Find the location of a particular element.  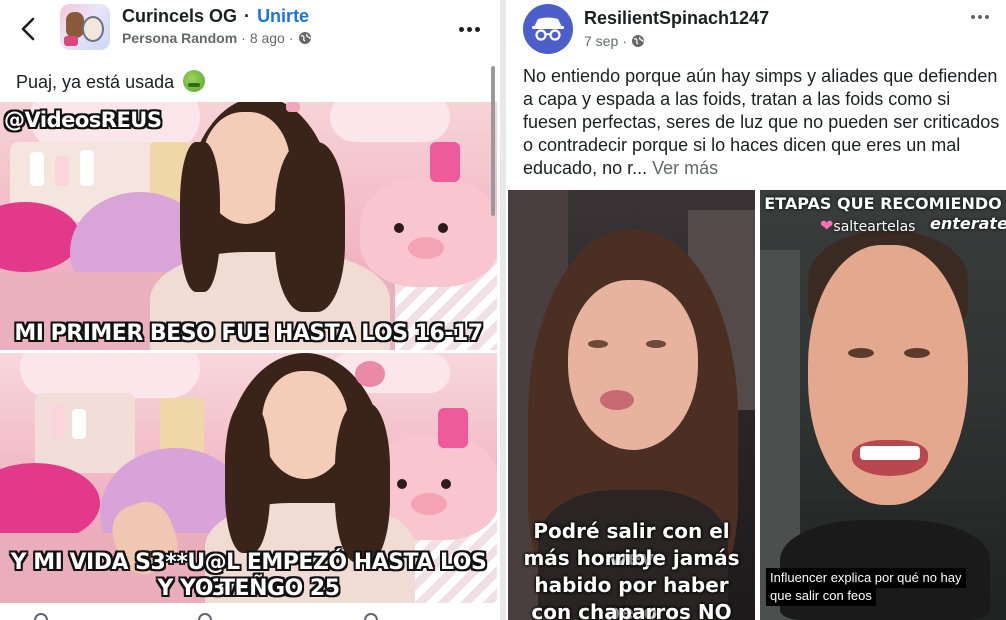

like-icon is located at coordinates (41, 616).